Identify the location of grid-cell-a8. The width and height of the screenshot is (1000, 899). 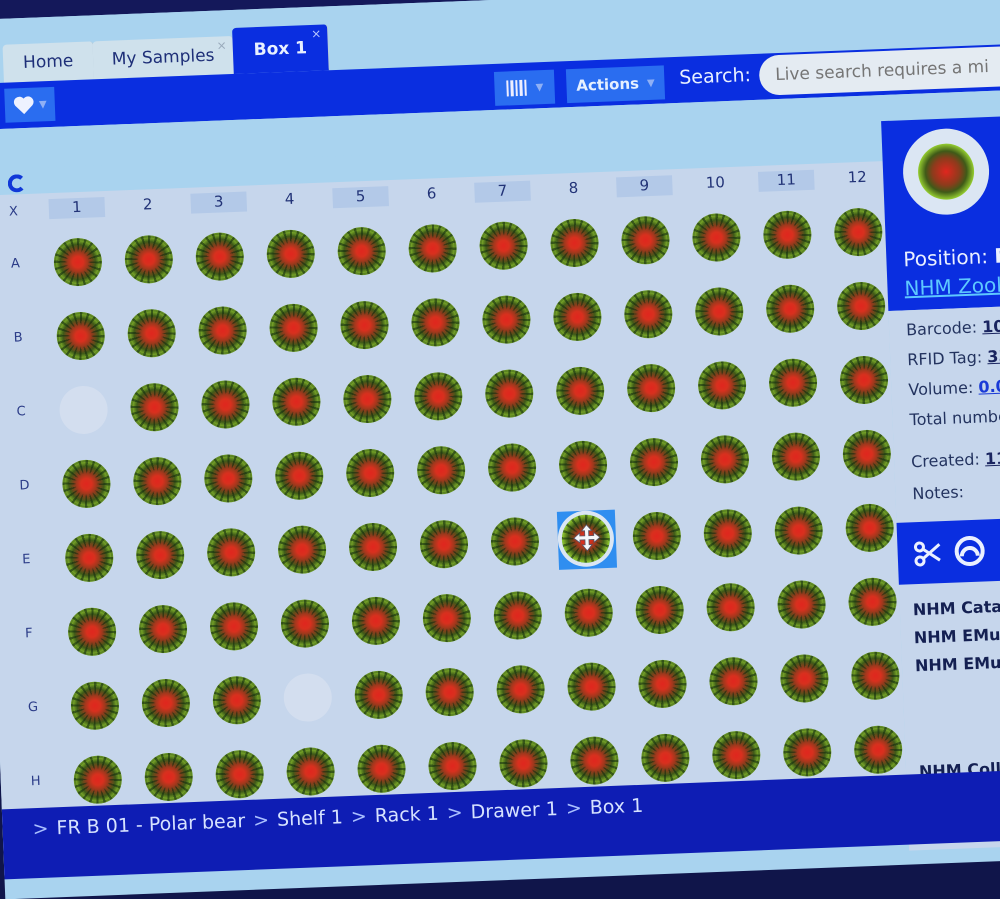
(575, 244).